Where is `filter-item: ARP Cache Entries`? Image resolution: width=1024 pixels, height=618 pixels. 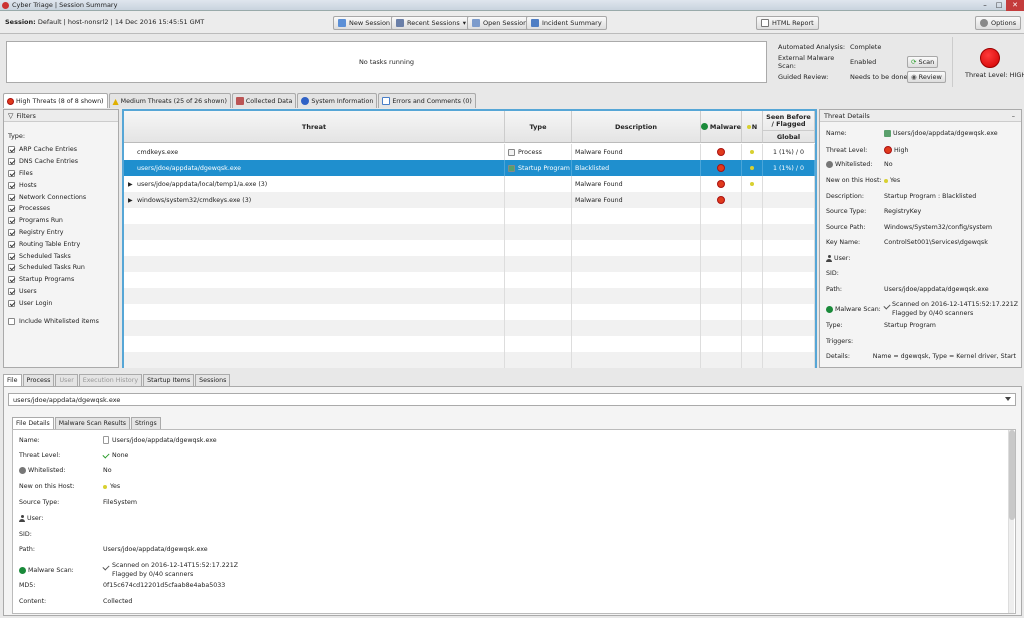 filter-item: ARP Cache Entries is located at coordinates (53, 150).